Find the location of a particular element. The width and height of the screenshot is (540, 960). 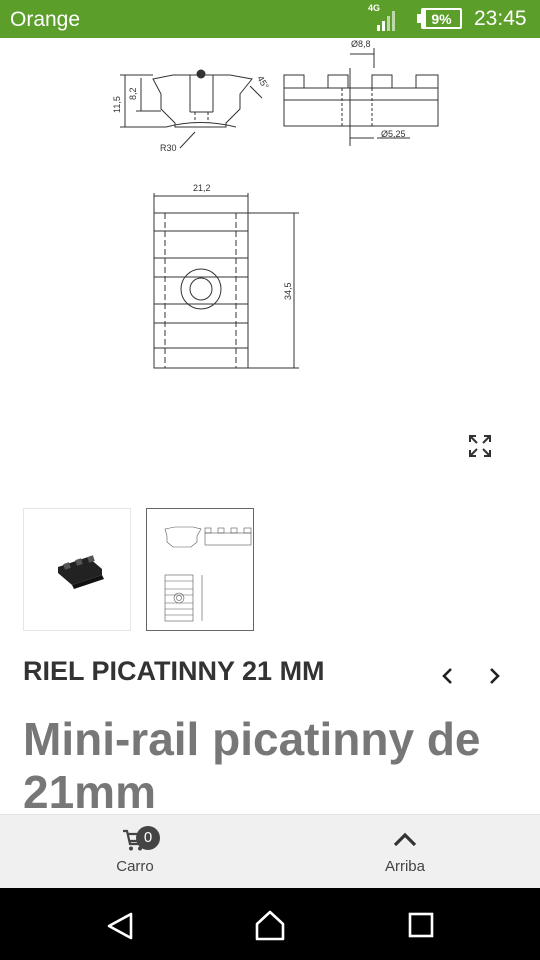

bottom-action-bar: Carro Arriba is located at coordinates (270, 851).